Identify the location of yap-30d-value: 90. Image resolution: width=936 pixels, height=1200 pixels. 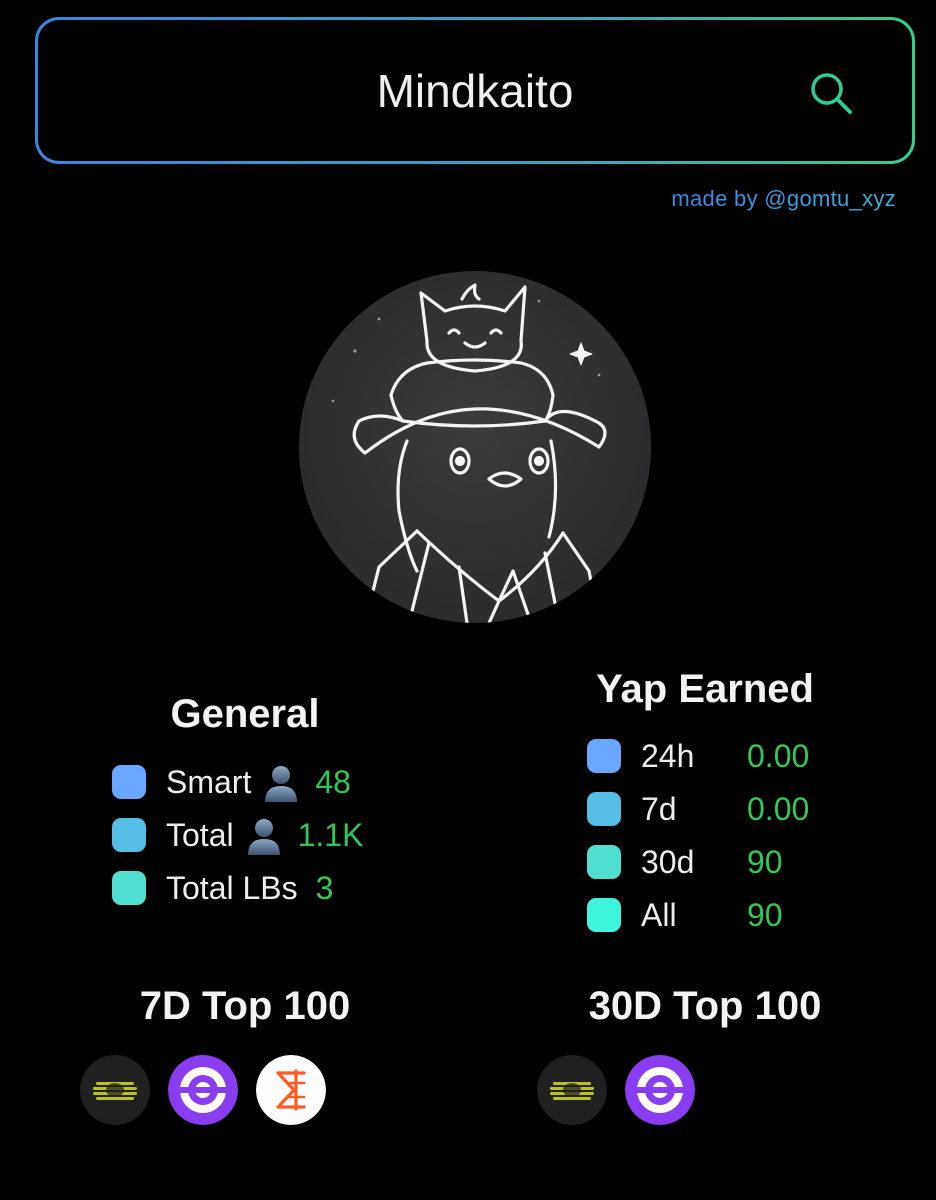
(765, 861).